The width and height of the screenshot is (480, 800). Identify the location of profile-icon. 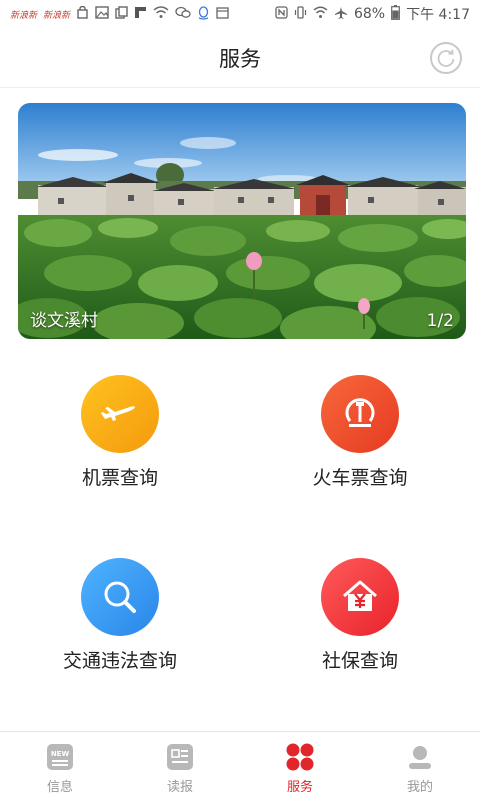
(420, 757).